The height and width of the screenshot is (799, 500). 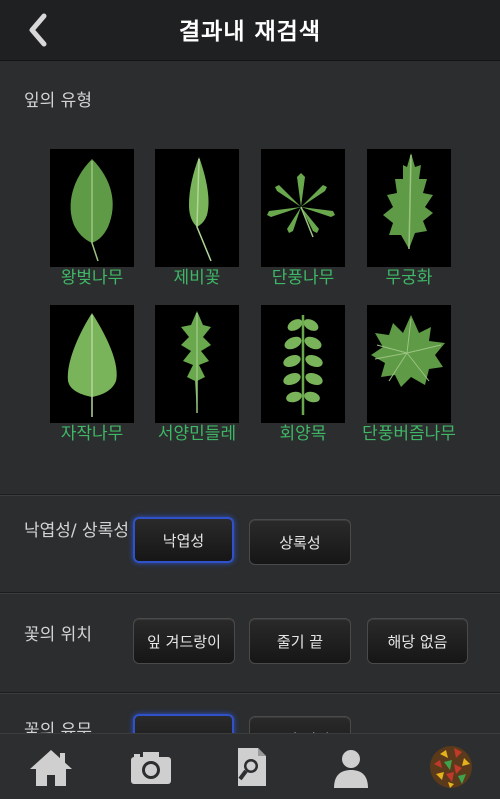 I want to click on leaf-lanceolate-icon, so click(x=200, y=209).